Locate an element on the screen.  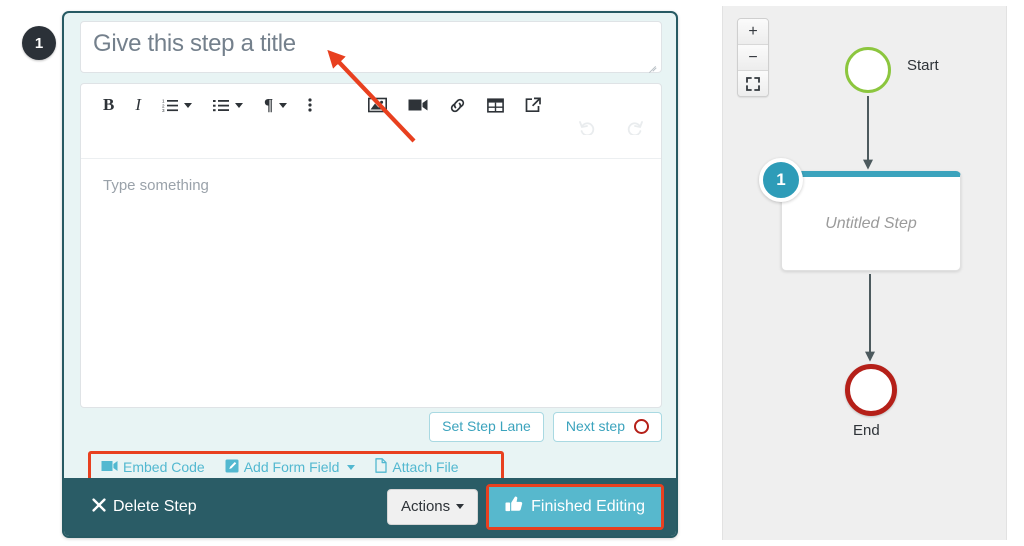
flow-node-end-label: End is located at coordinates (866, 430).